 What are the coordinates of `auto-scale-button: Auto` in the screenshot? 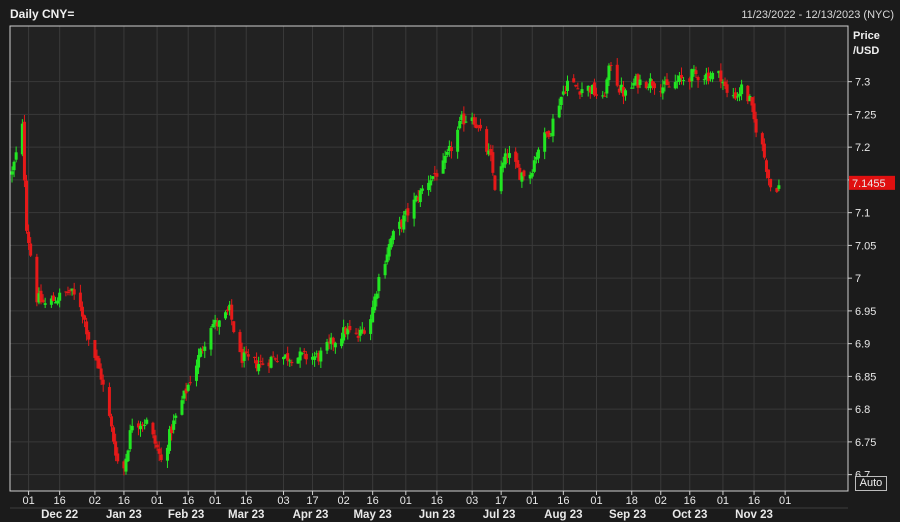 It's located at (871, 483).